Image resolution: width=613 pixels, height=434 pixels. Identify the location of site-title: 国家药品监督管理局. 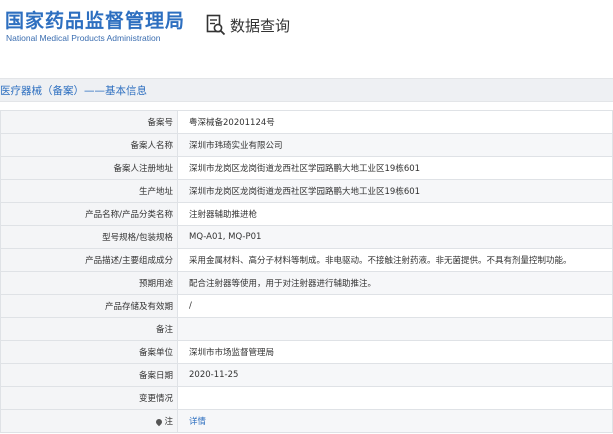
(95, 21).